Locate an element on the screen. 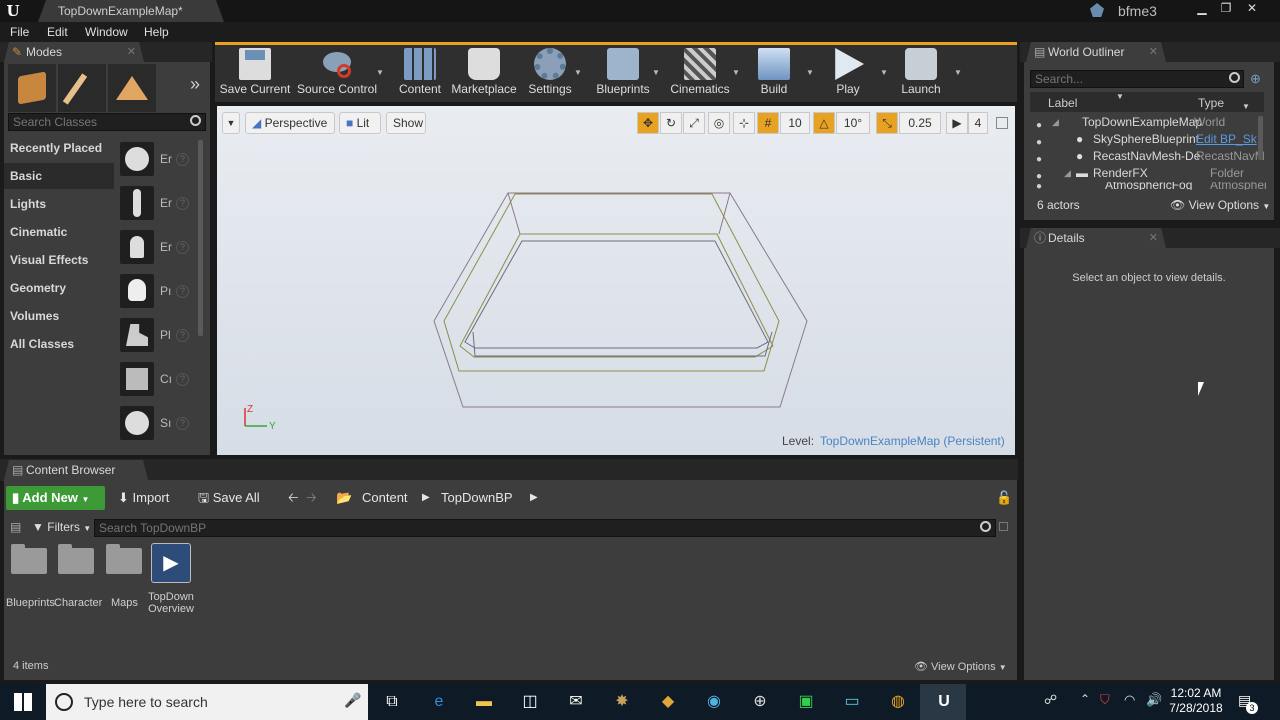 This screenshot has height=720, width=1280. category-basic: Basic is located at coordinates (59, 176).